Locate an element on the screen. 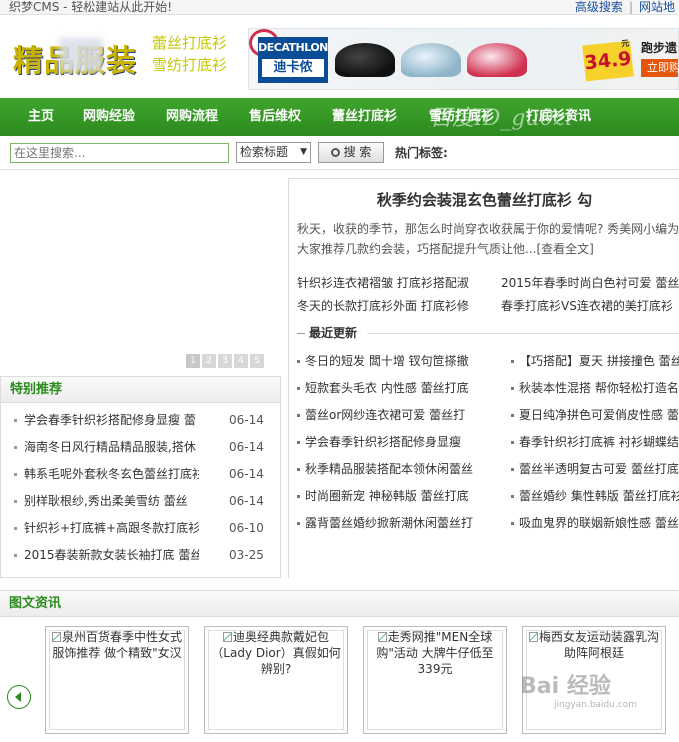 The image size is (679, 742). advanced-search-link: 高级搜索 is located at coordinates (599, 7).